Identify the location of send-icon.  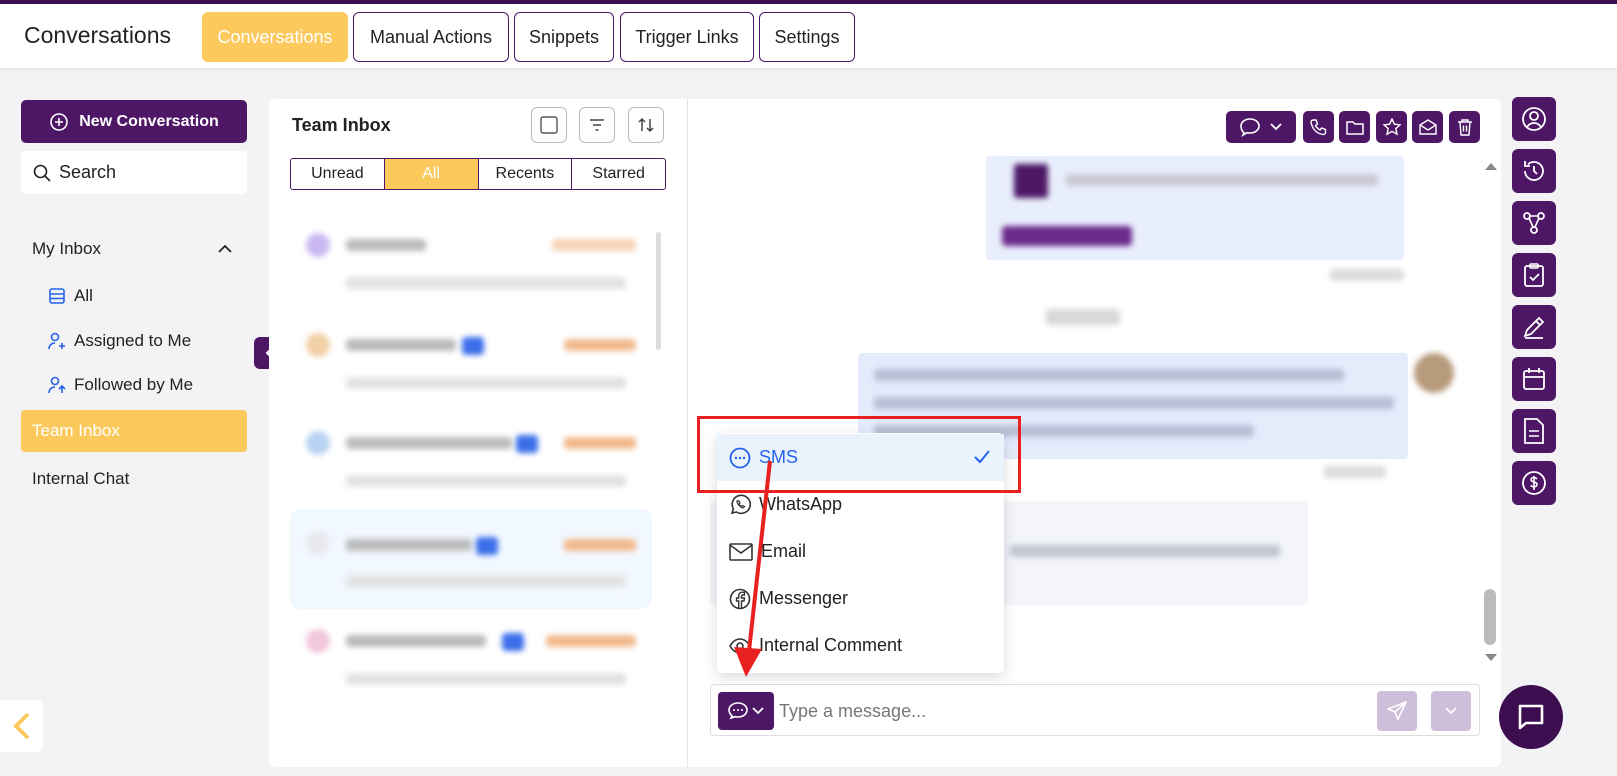
(1397, 711).